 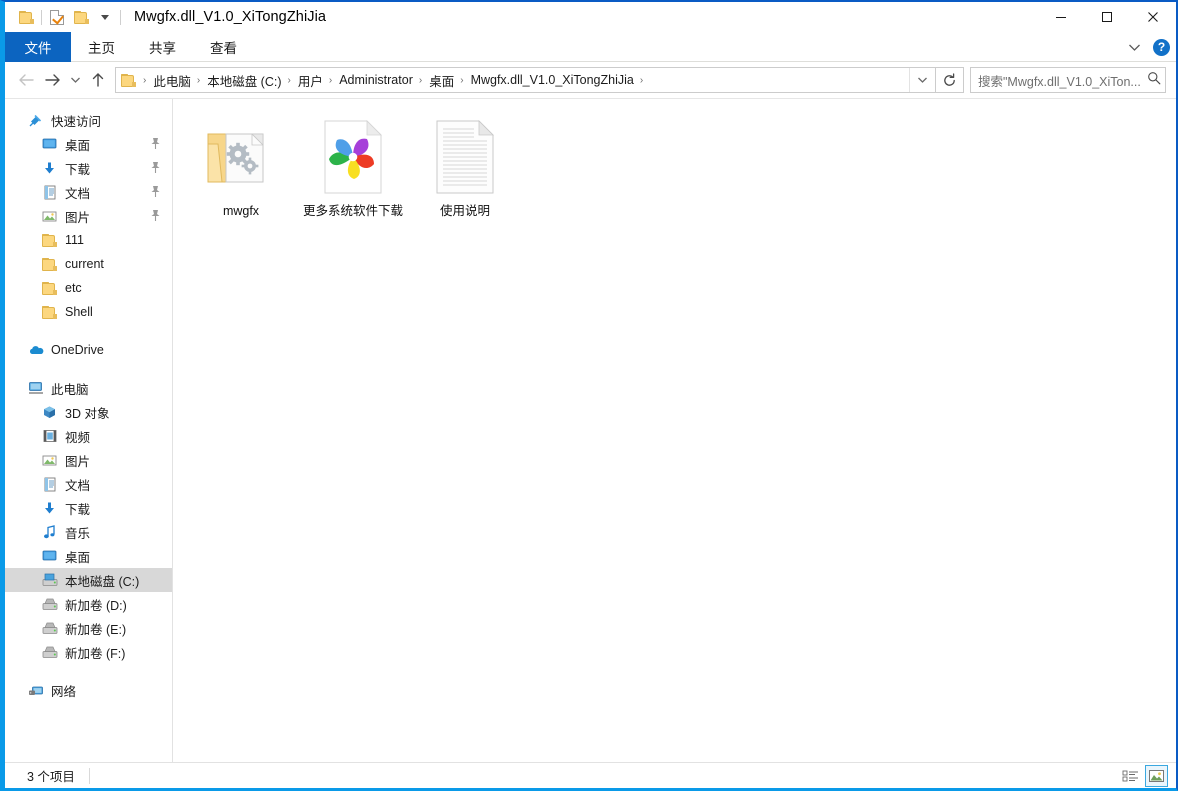 I want to click on sidebar-item-desktop: 桌面, so click(x=88, y=144).